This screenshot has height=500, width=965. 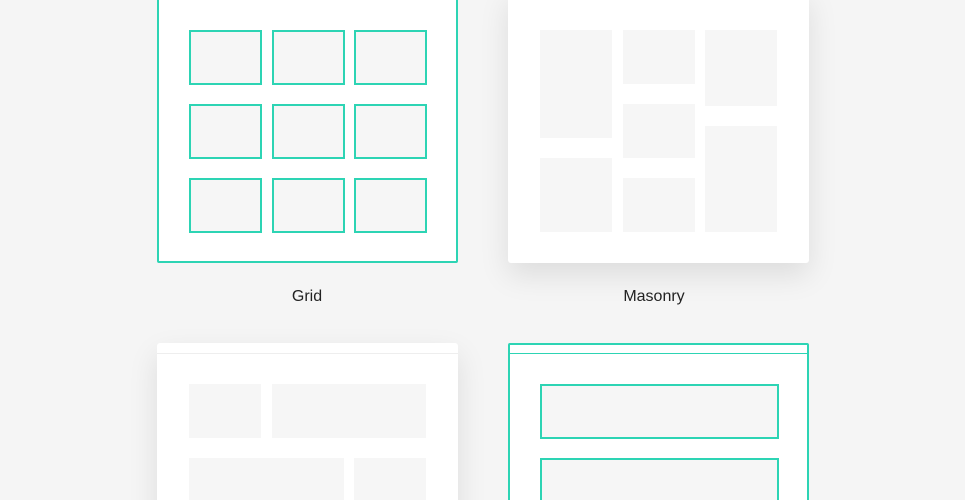 I want to click on masonry-layout-label: Masonry, so click(x=654, y=297).